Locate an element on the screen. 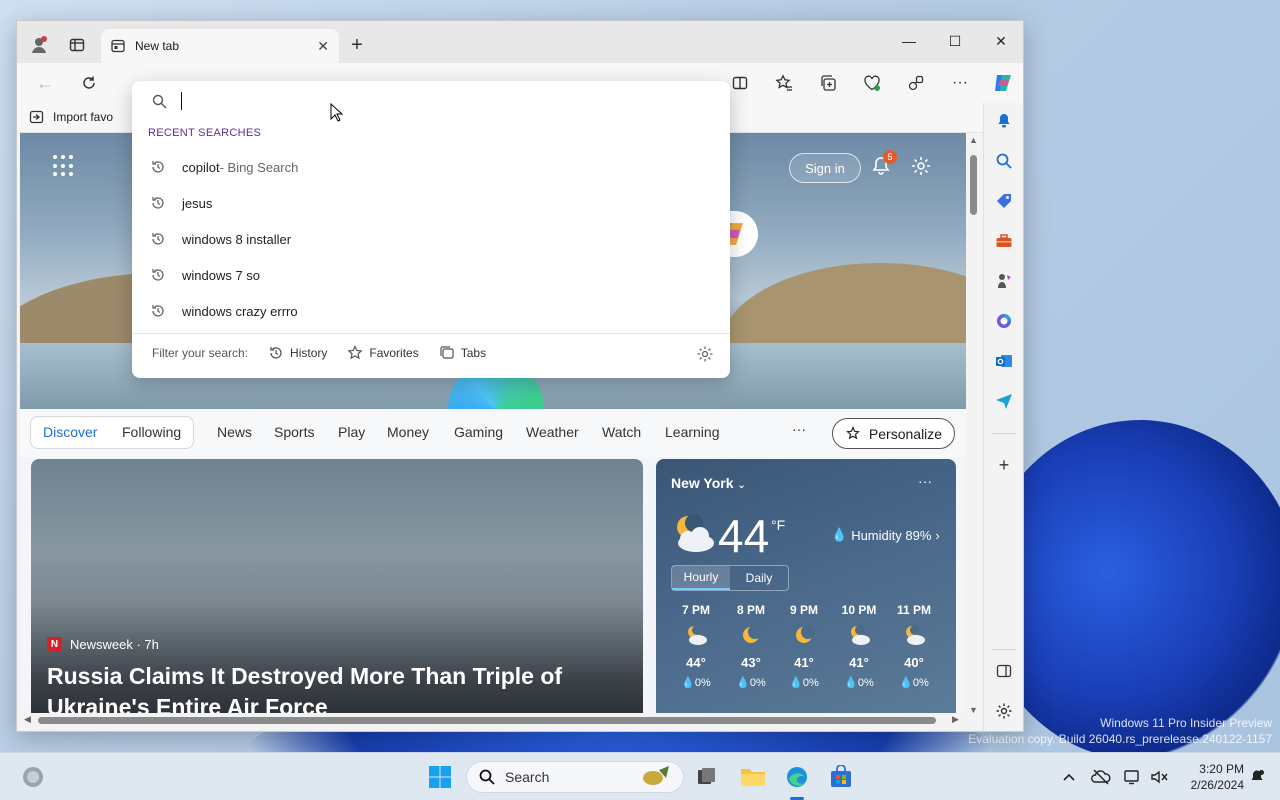 Image resolution: width=1280 pixels, height=800 pixels. onedrive-offline-icon is located at coordinates (1101, 777).